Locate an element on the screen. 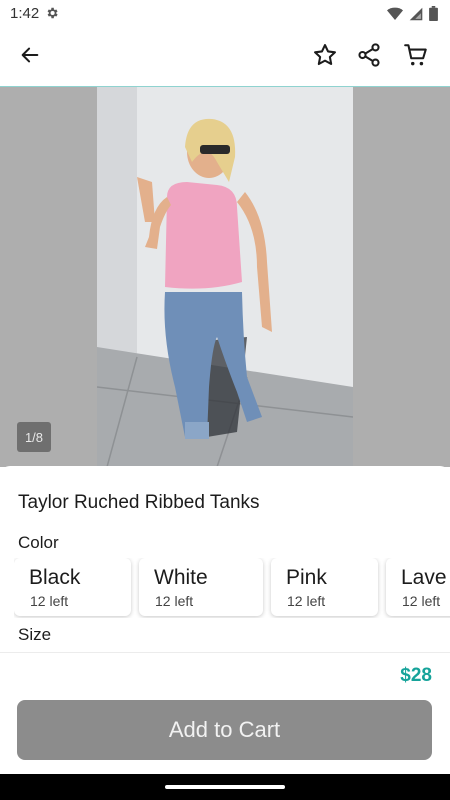 The width and height of the screenshot is (450, 800). cart-icon is located at coordinates (416, 57).